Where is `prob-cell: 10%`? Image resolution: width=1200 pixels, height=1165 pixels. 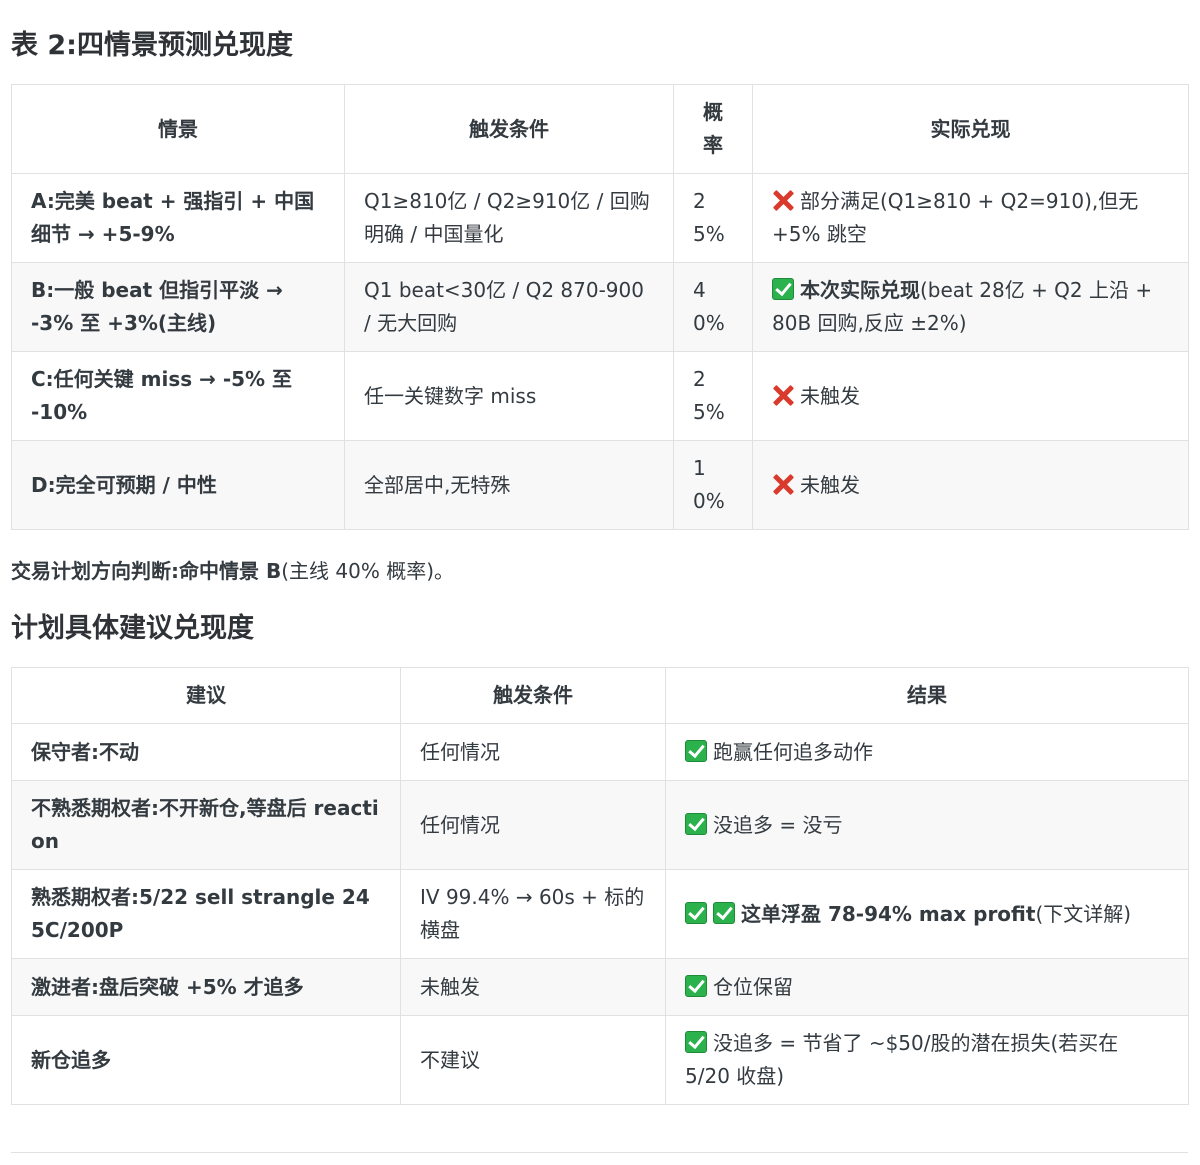 prob-cell: 10% is located at coordinates (713, 485).